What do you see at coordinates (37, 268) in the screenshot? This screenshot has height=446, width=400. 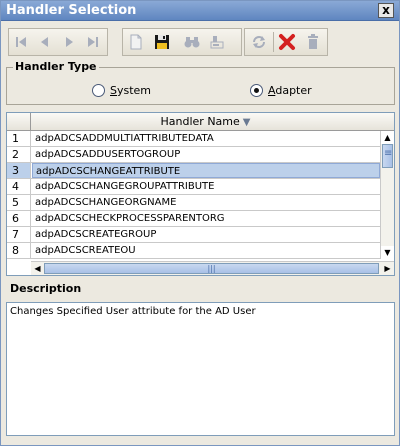 I see `scroll-left-icon: ◀` at bounding box center [37, 268].